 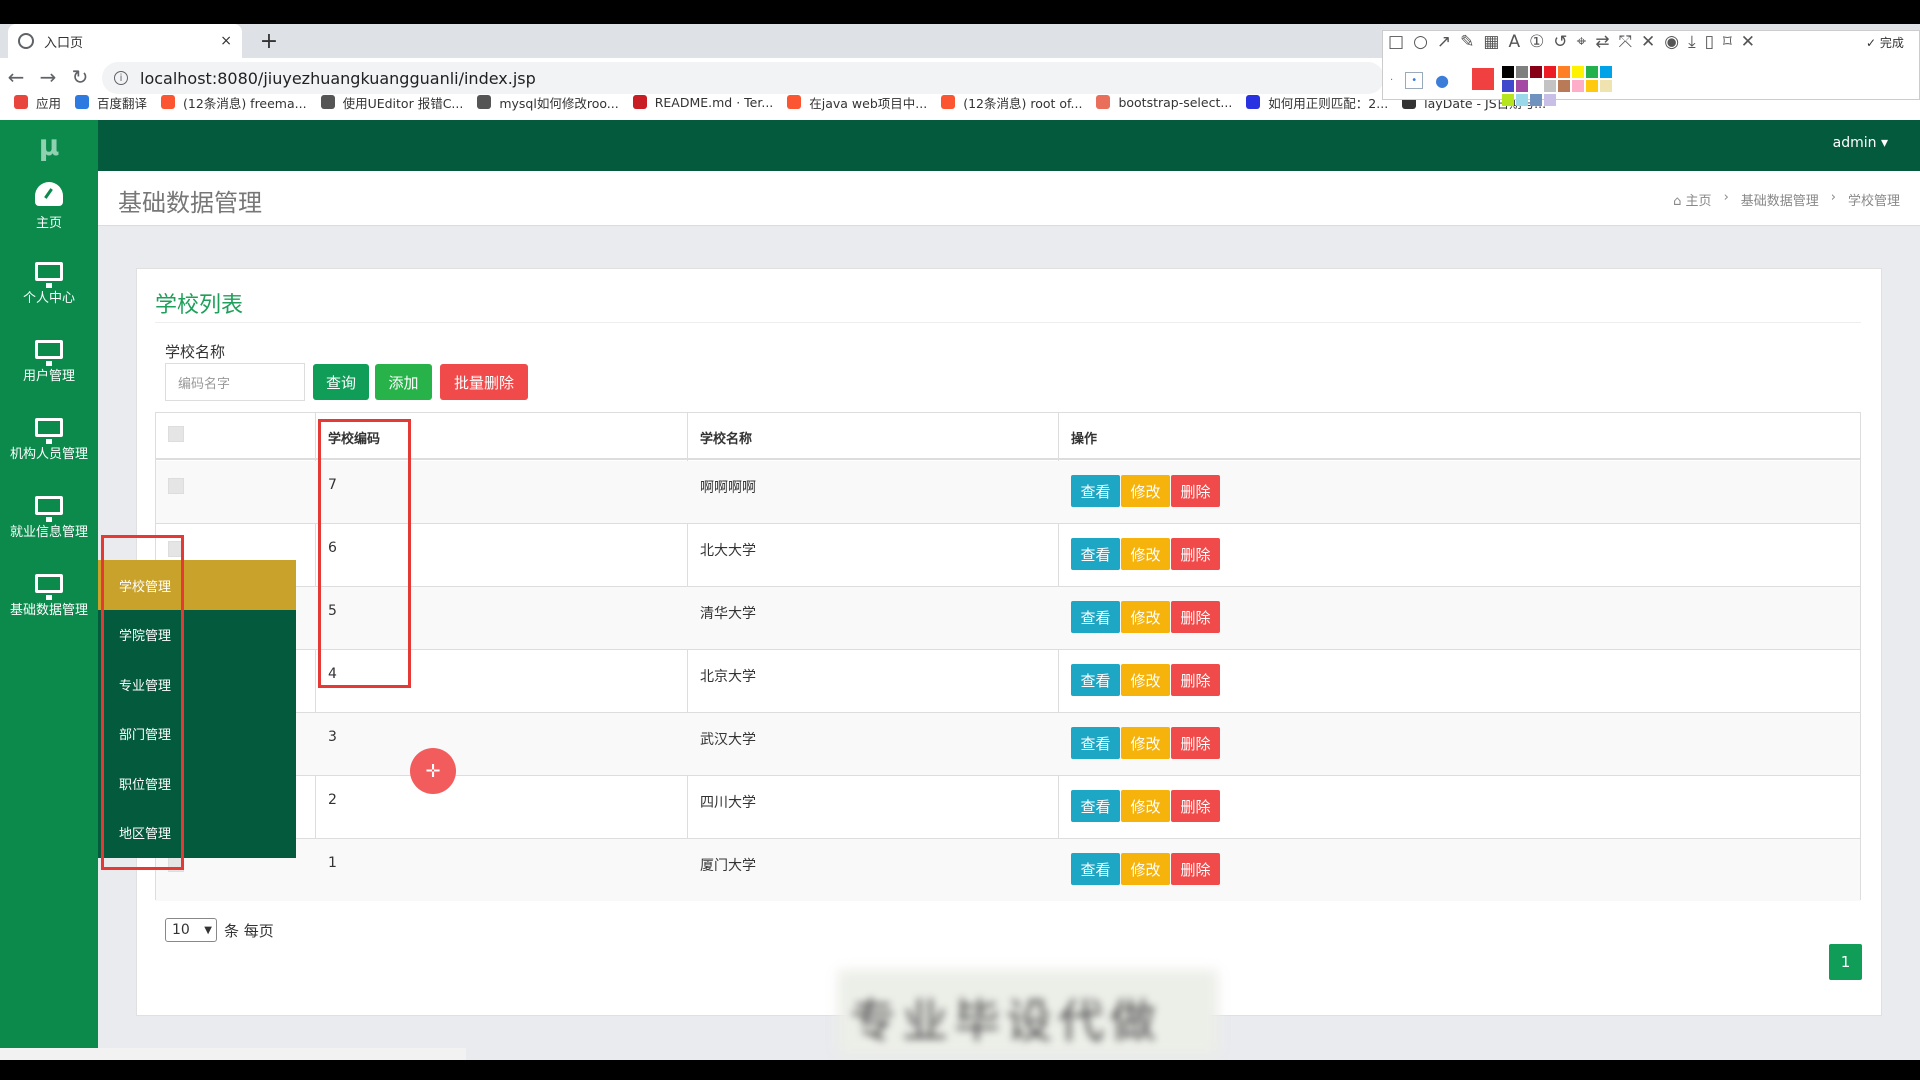 What do you see at coordinates (1442, 80) in the screenshot?
I see `stroke-large-icon: ●` at bounding box center [1442, 80].